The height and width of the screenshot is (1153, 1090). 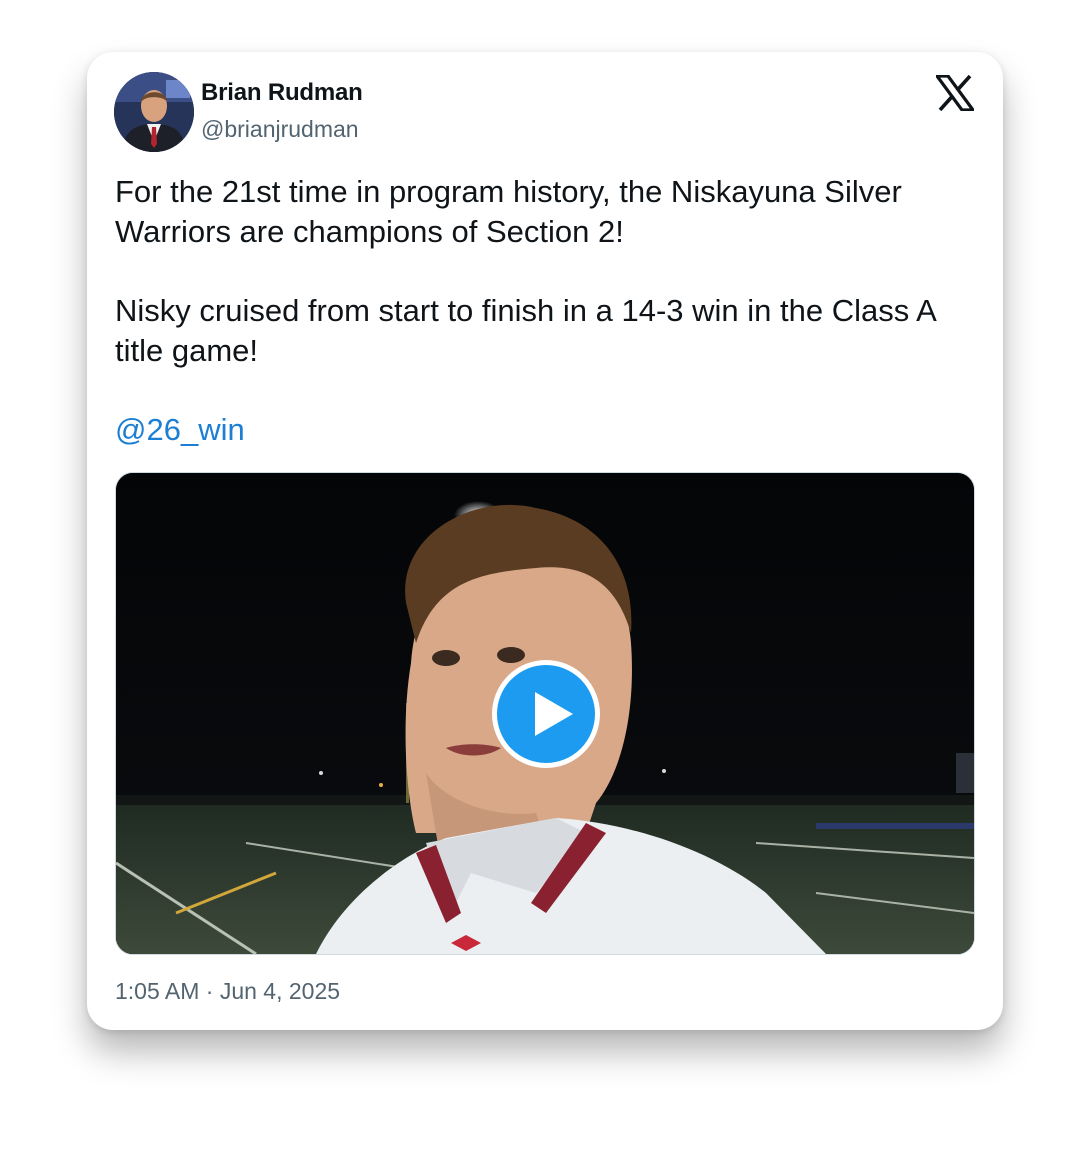 What do you see at coordinates (280, 129) in the screenshot?
I see `author-handle: @brianjrudman` at bounding box center [280, 129].